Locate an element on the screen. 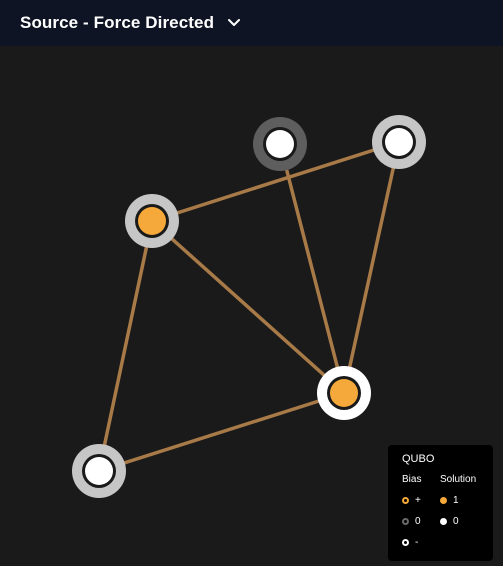 The image size is (503, 566). legend-solution-header: Solution is located at coordinates (458, 479).